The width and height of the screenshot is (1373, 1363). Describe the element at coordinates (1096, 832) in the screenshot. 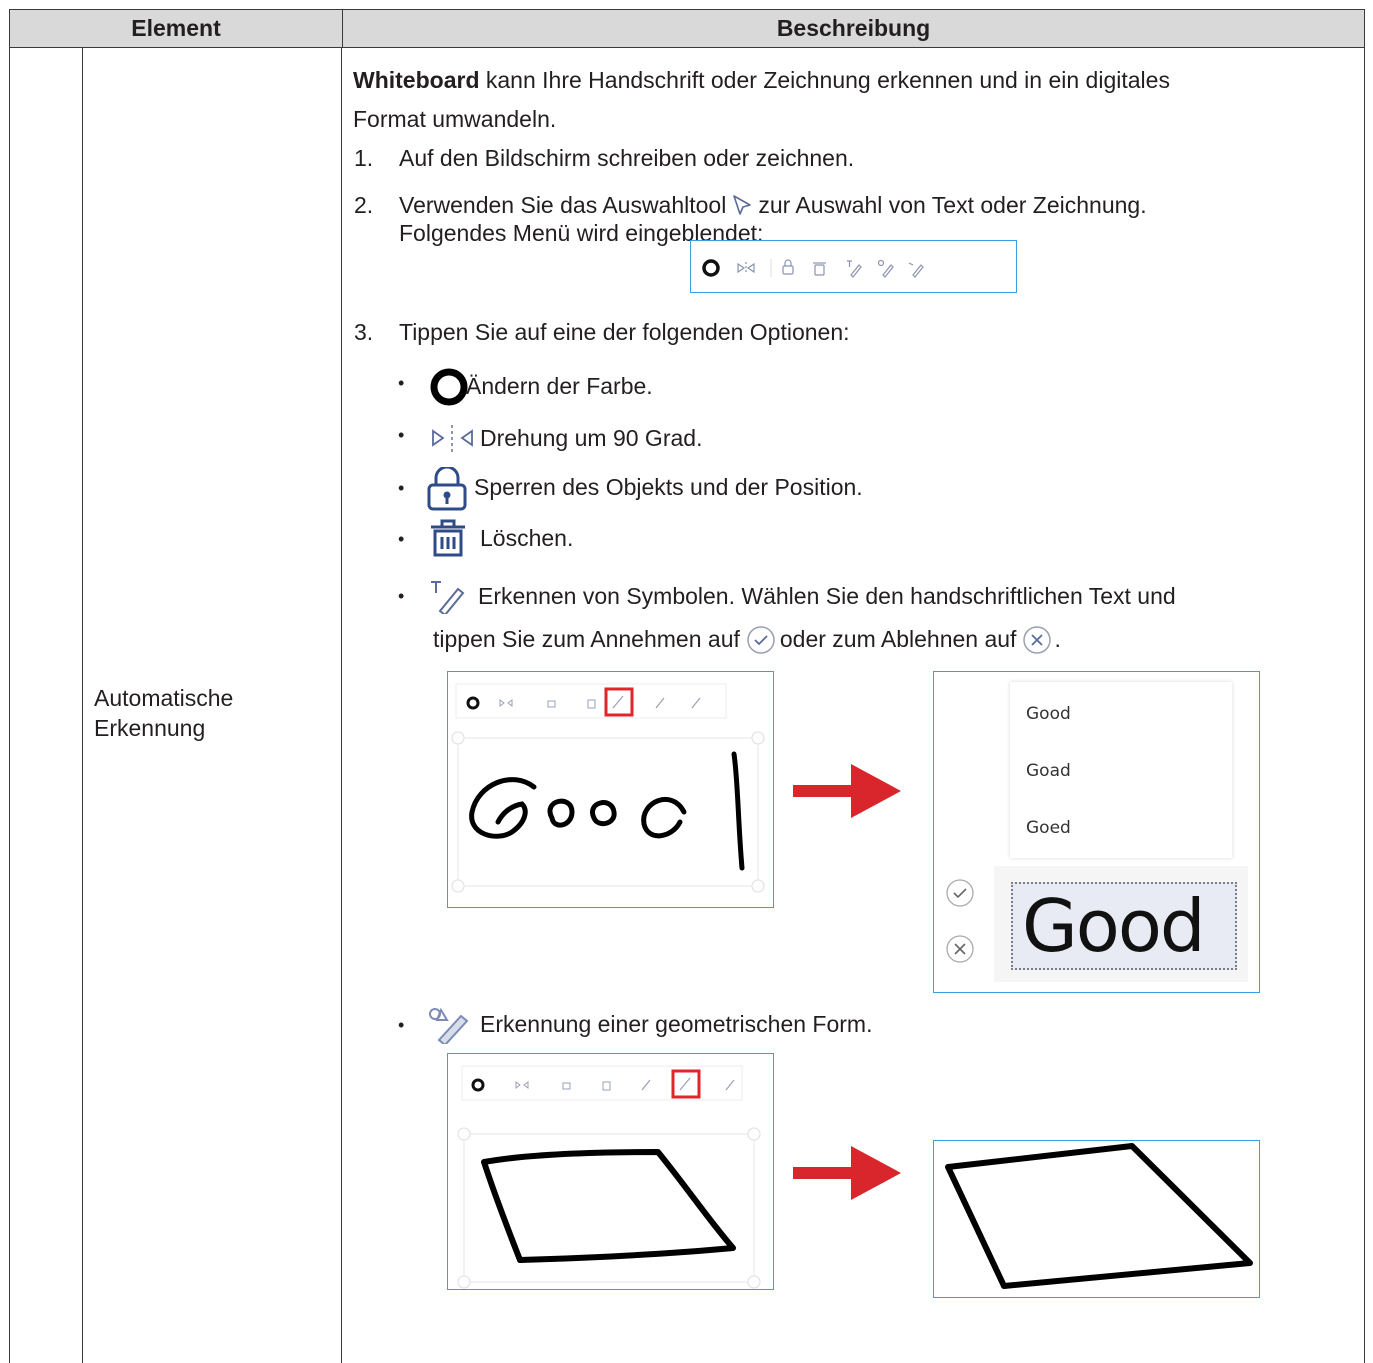

I see `recognition-result-image: Good Goad Goed Good` at that location.